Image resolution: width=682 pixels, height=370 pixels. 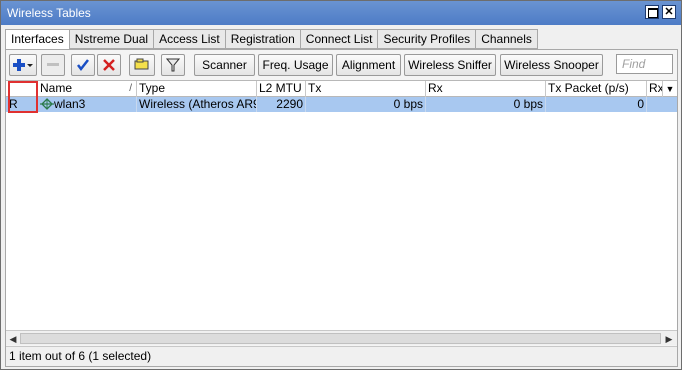 I want to click on row-rx: 0 bps, so click(x=486, y=104).